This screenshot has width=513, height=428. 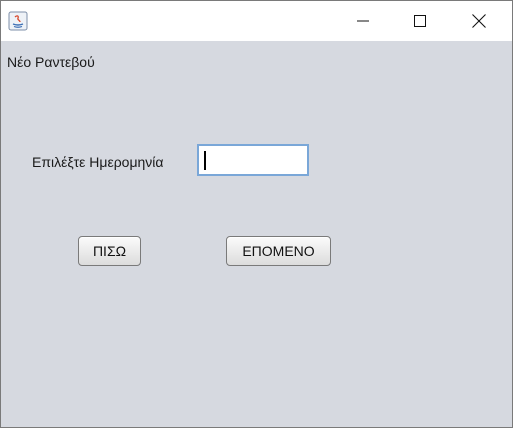 I want to click on minimize-button, so click(x=363, y=21).